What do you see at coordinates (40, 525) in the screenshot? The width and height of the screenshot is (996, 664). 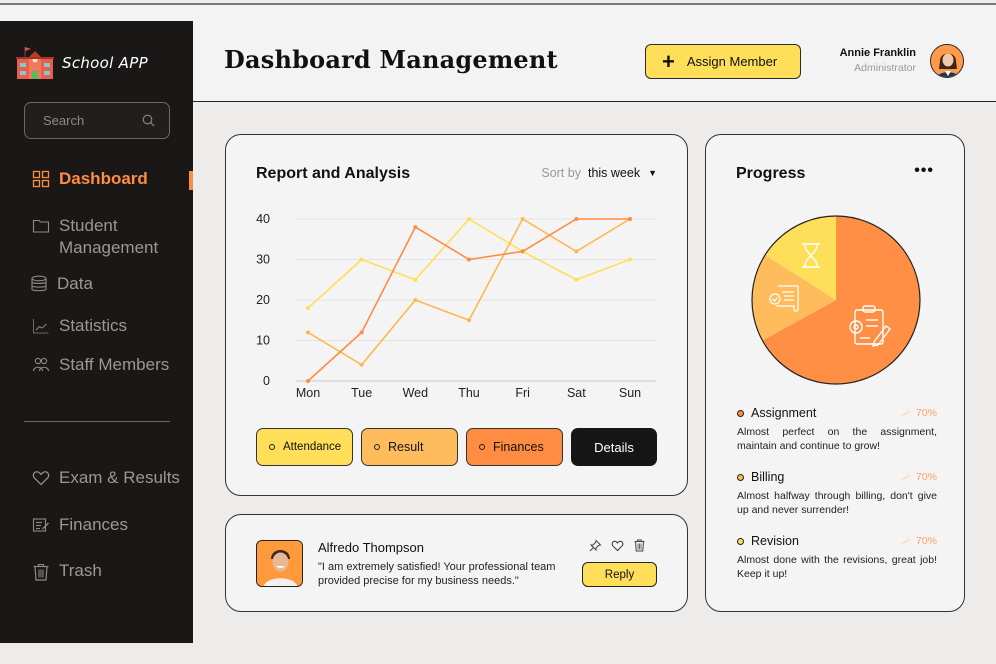 I see `edit-doc-icon` at bounding box center [40, 525].